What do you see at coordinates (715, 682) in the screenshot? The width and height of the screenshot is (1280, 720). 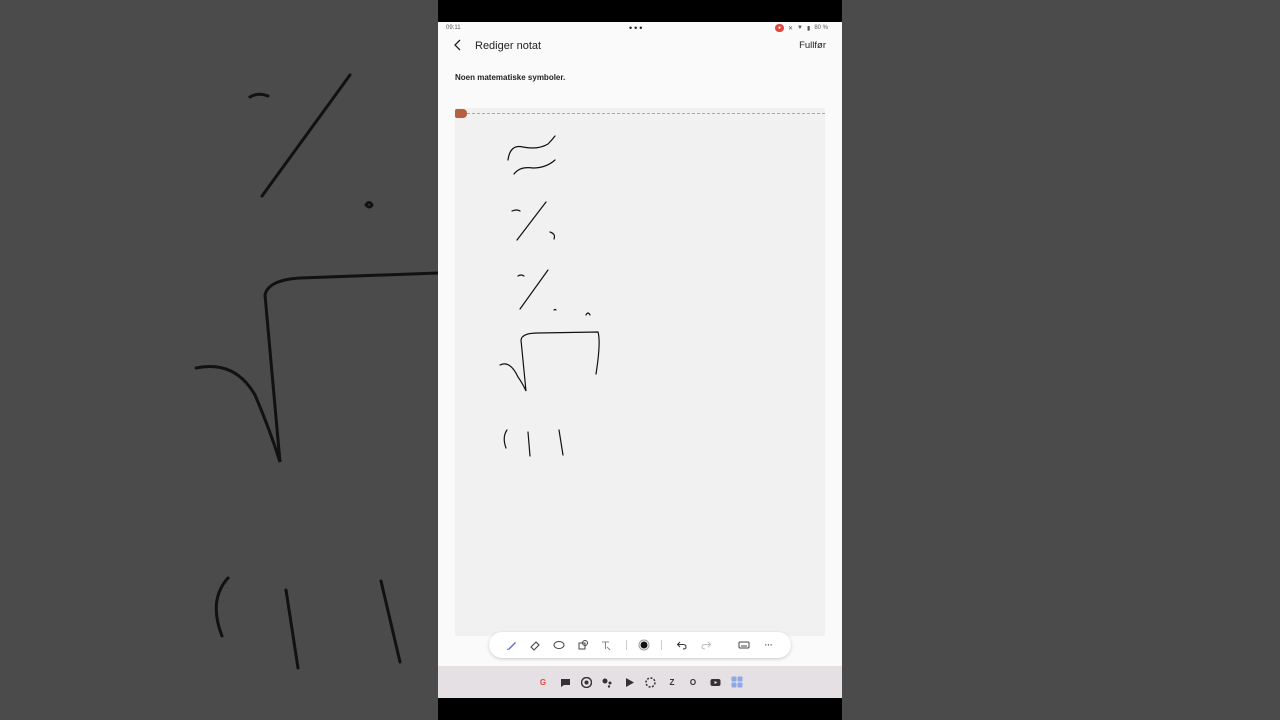 I see `youtube-icon` at bounding box center [715, 682].